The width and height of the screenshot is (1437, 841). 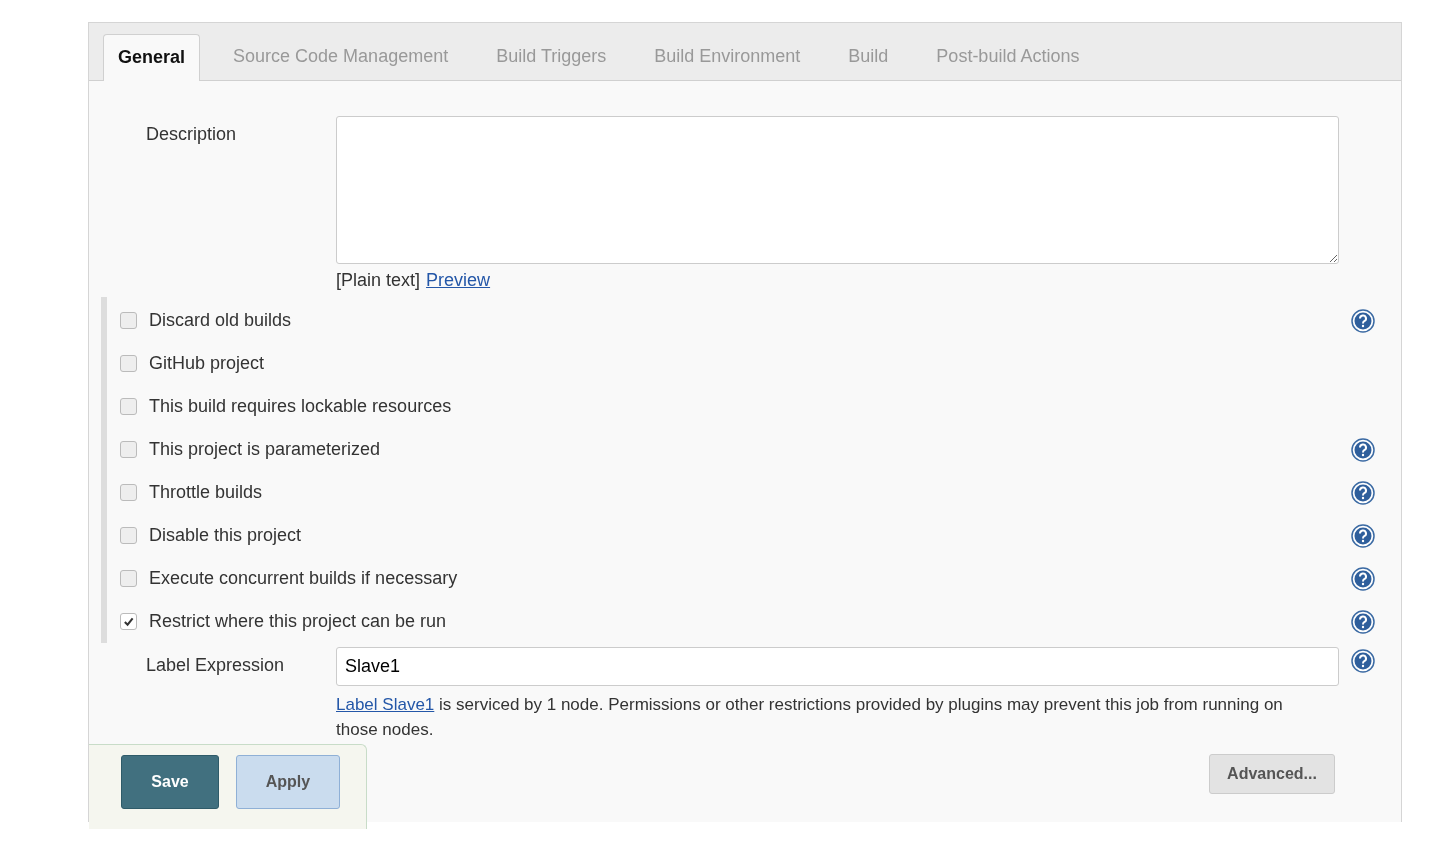 What do you see at coordinates (298, 621) in the screenshot?
I see `checkbox-label: Restrict where this project can be run` at bounding box center [298, 621].